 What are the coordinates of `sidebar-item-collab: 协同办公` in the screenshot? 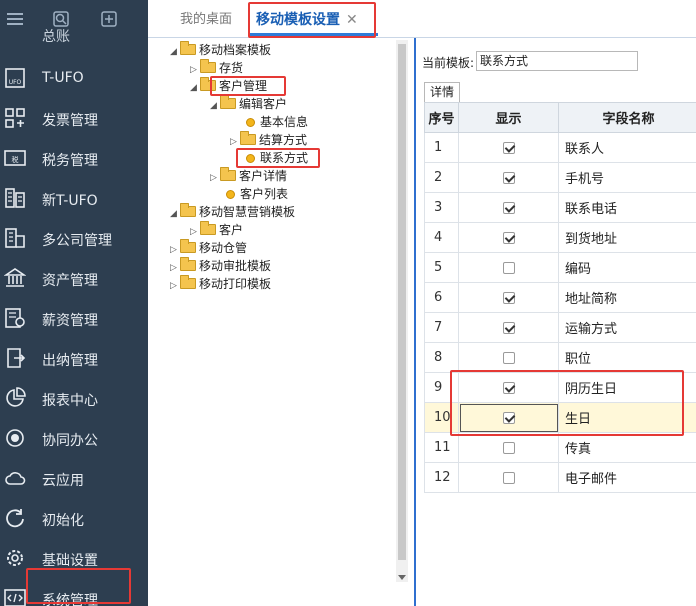 It's located at (74, 439).